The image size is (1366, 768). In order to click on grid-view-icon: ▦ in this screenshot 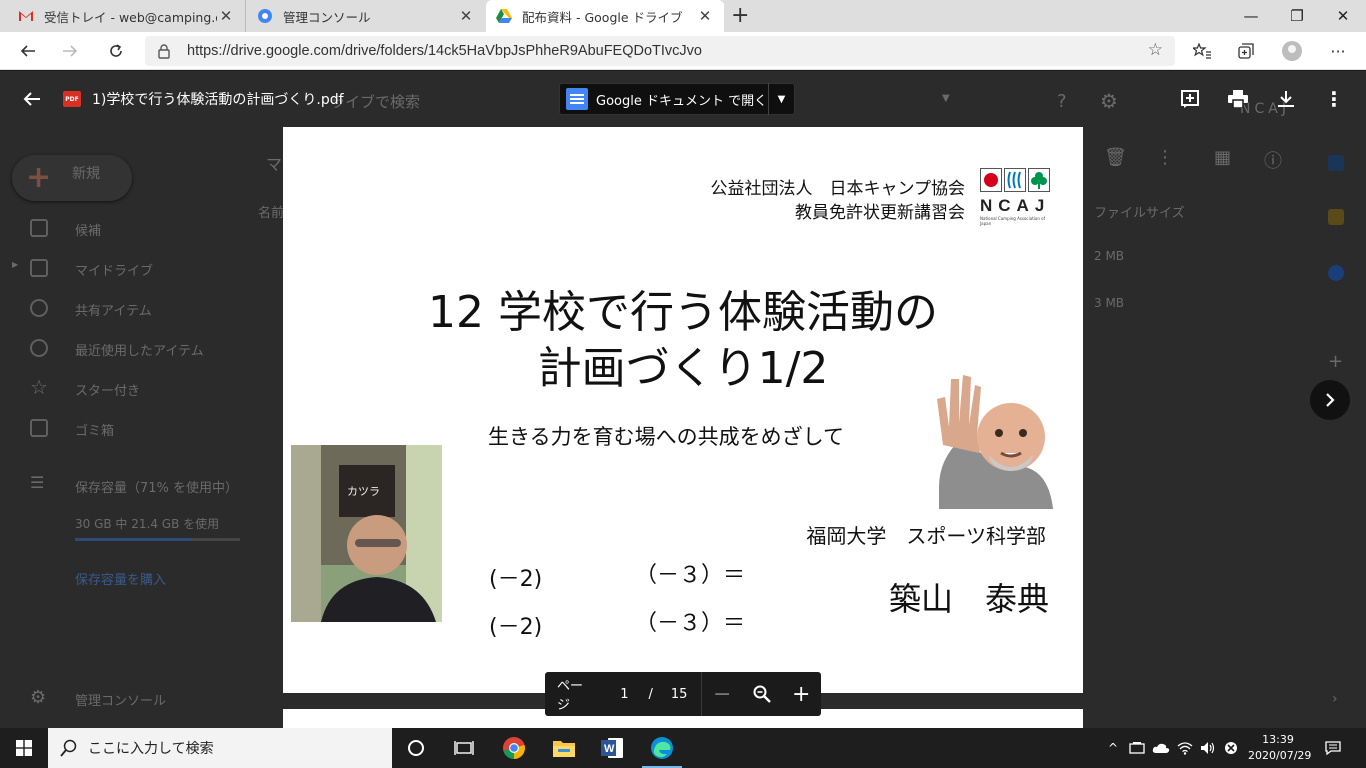, I will do `click(1223, 157)`.